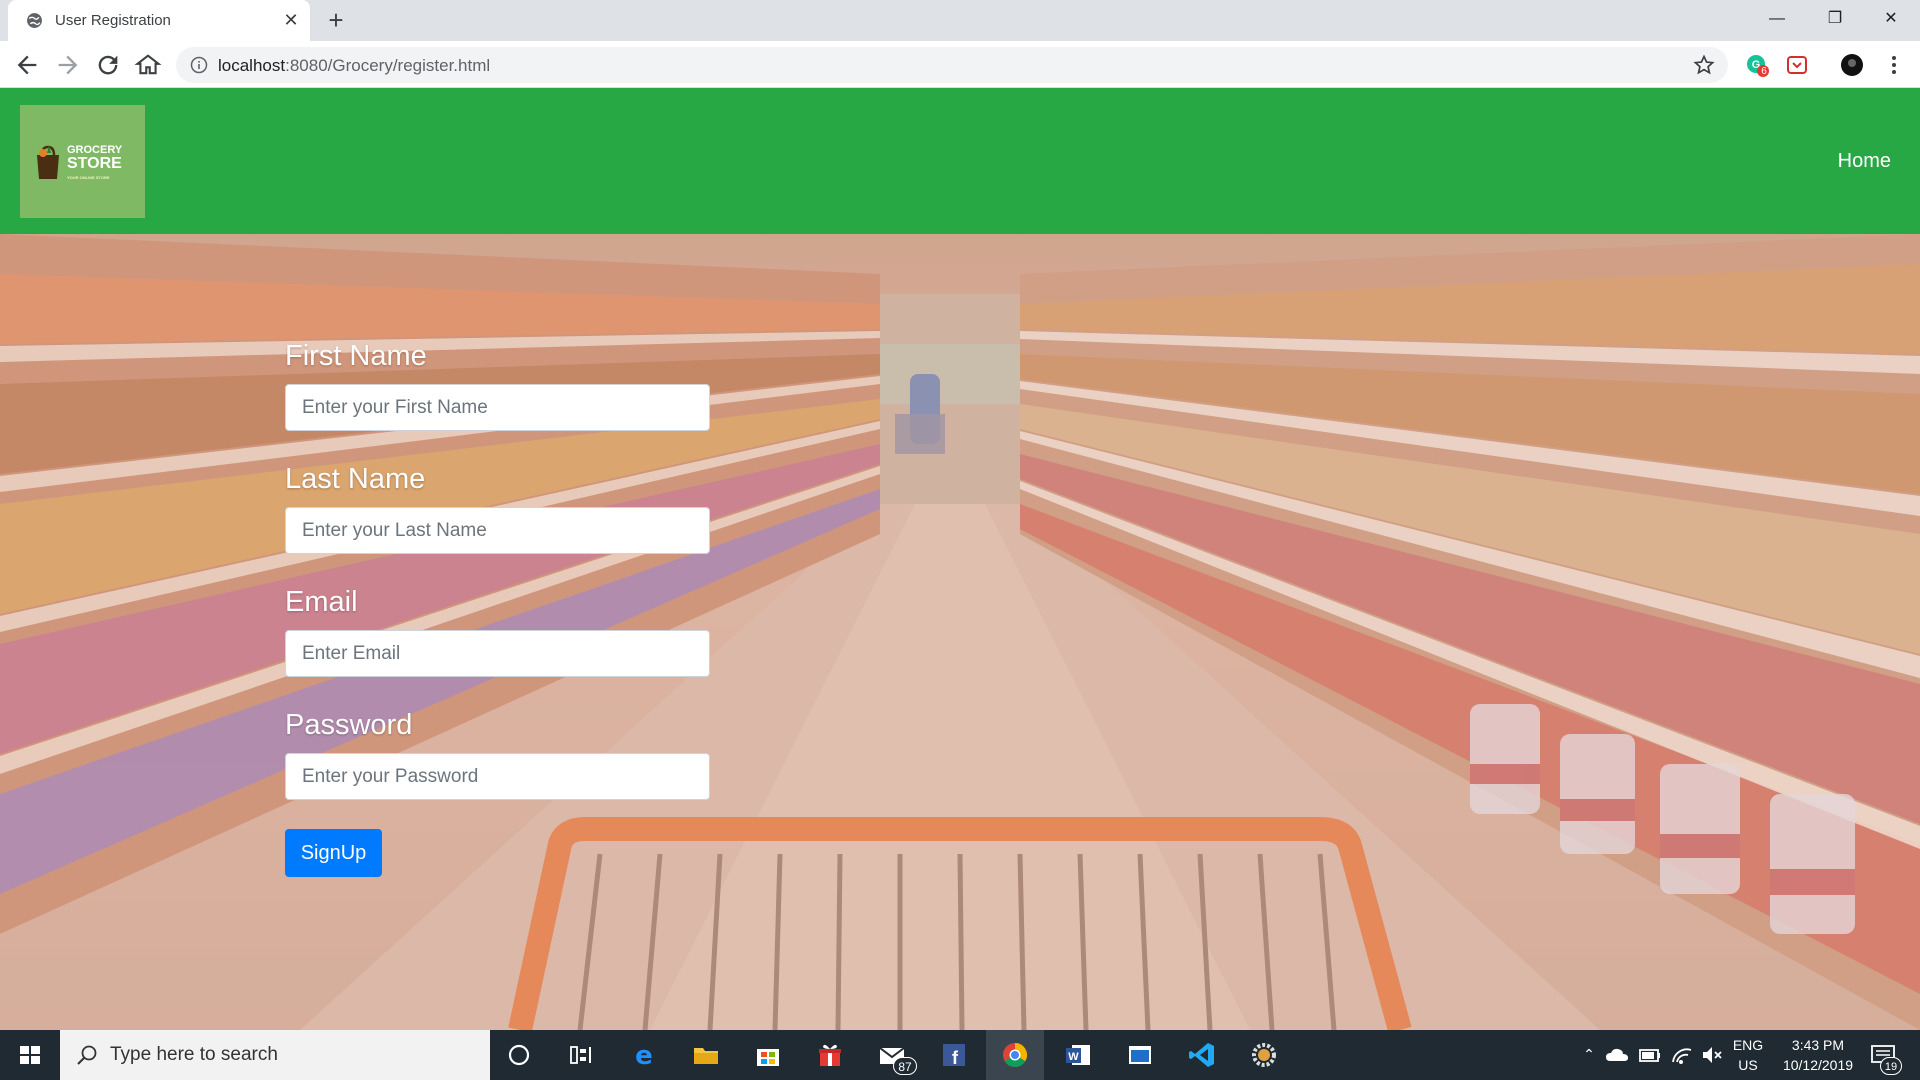  What do you see at coordinates (291, 20) in the screenshot?
I see `close-tab-icon: ✕` at bounding box center [291, 20].